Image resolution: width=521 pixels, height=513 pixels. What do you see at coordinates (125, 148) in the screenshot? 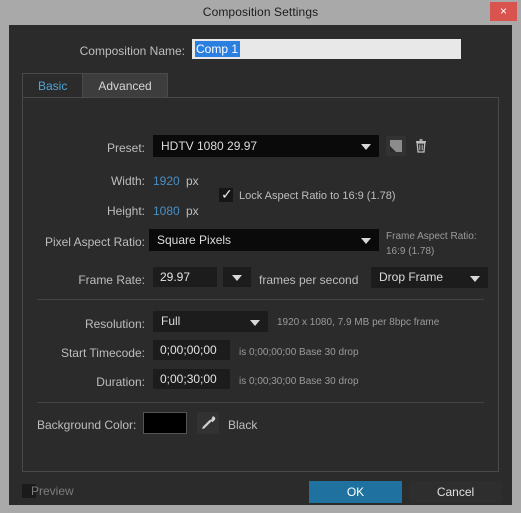
I see `preset-label: Preset:` at bounding box center [125, 148].